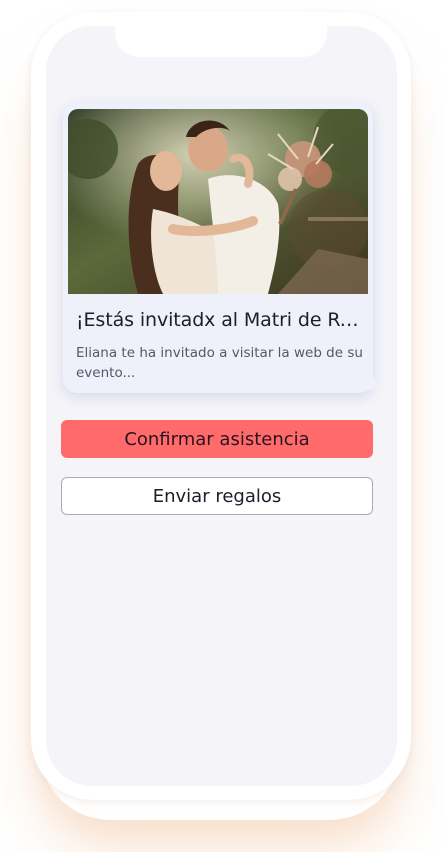 This screenshot has width=443, height=852. I want to click on couple-photo, so click(218, 201).